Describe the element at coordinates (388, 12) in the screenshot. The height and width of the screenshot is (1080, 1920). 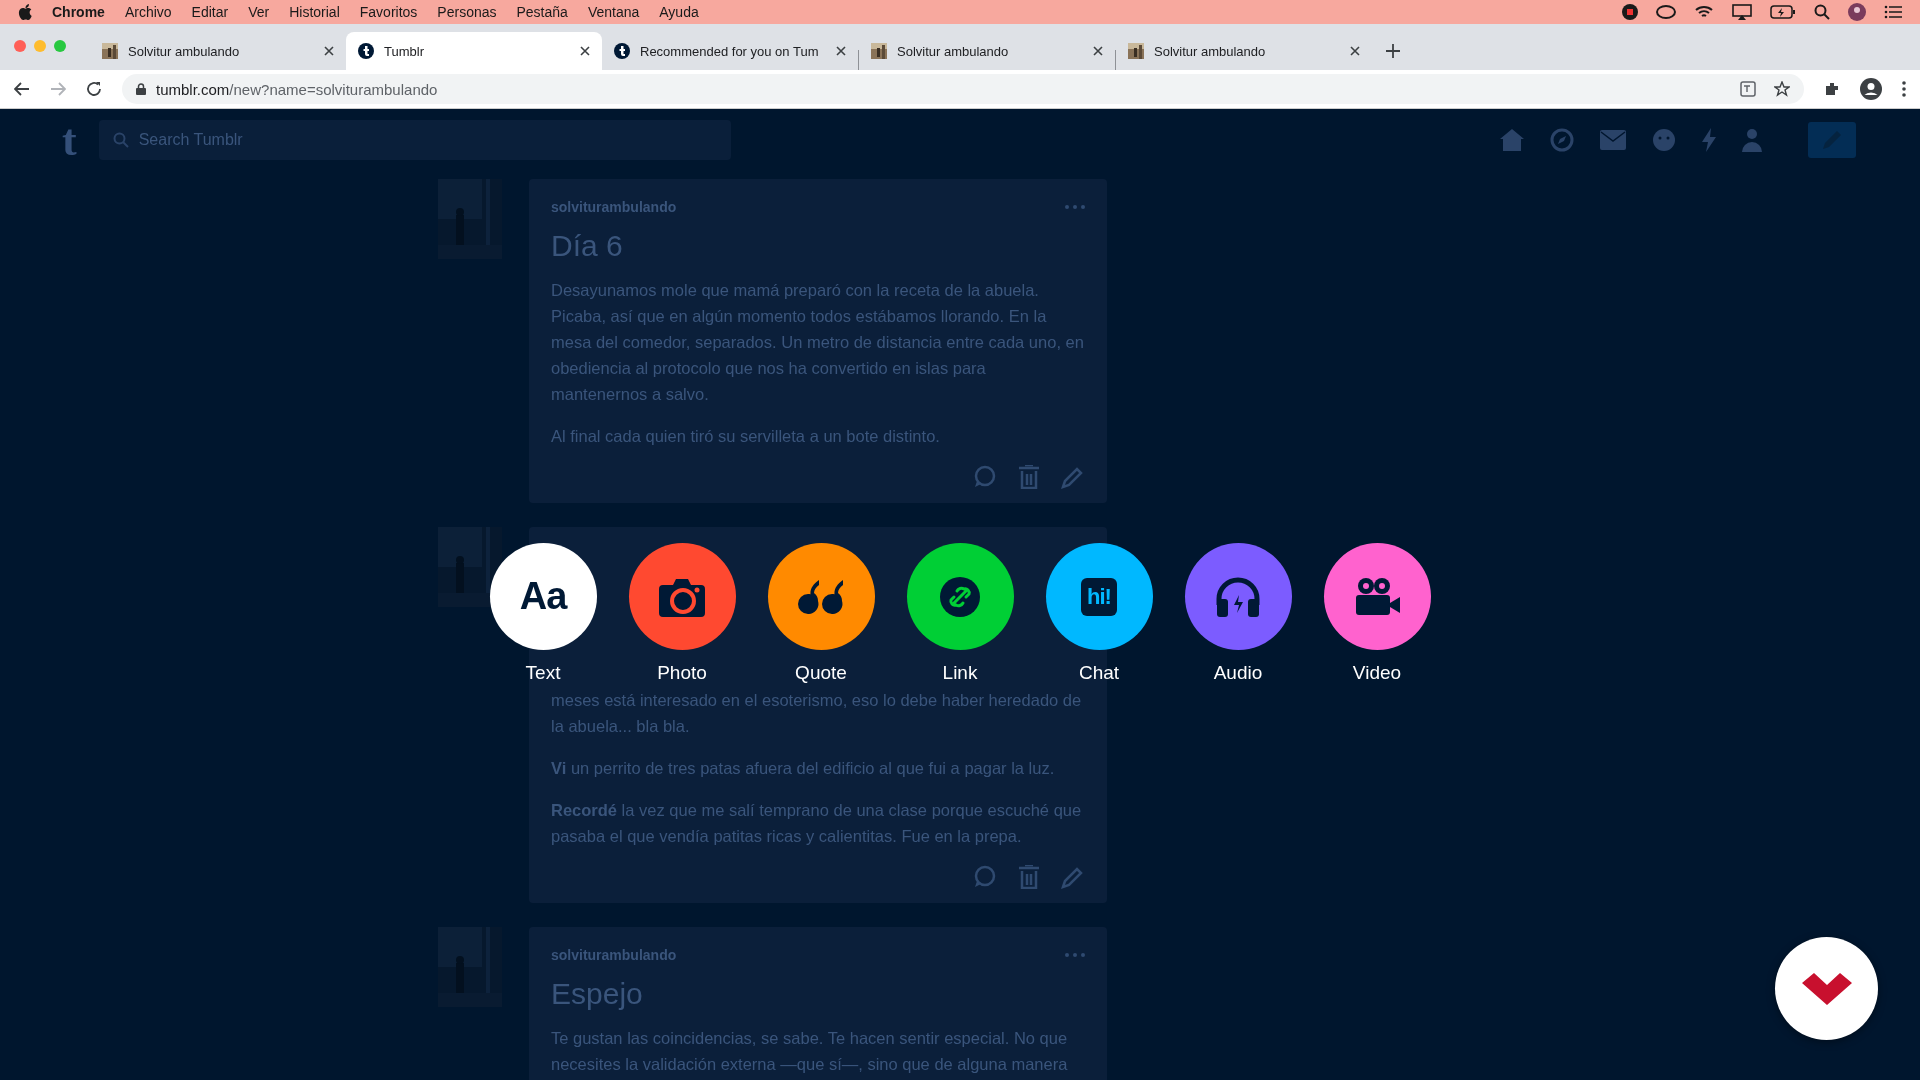
I see `menu-item: Favoritos` at that location.